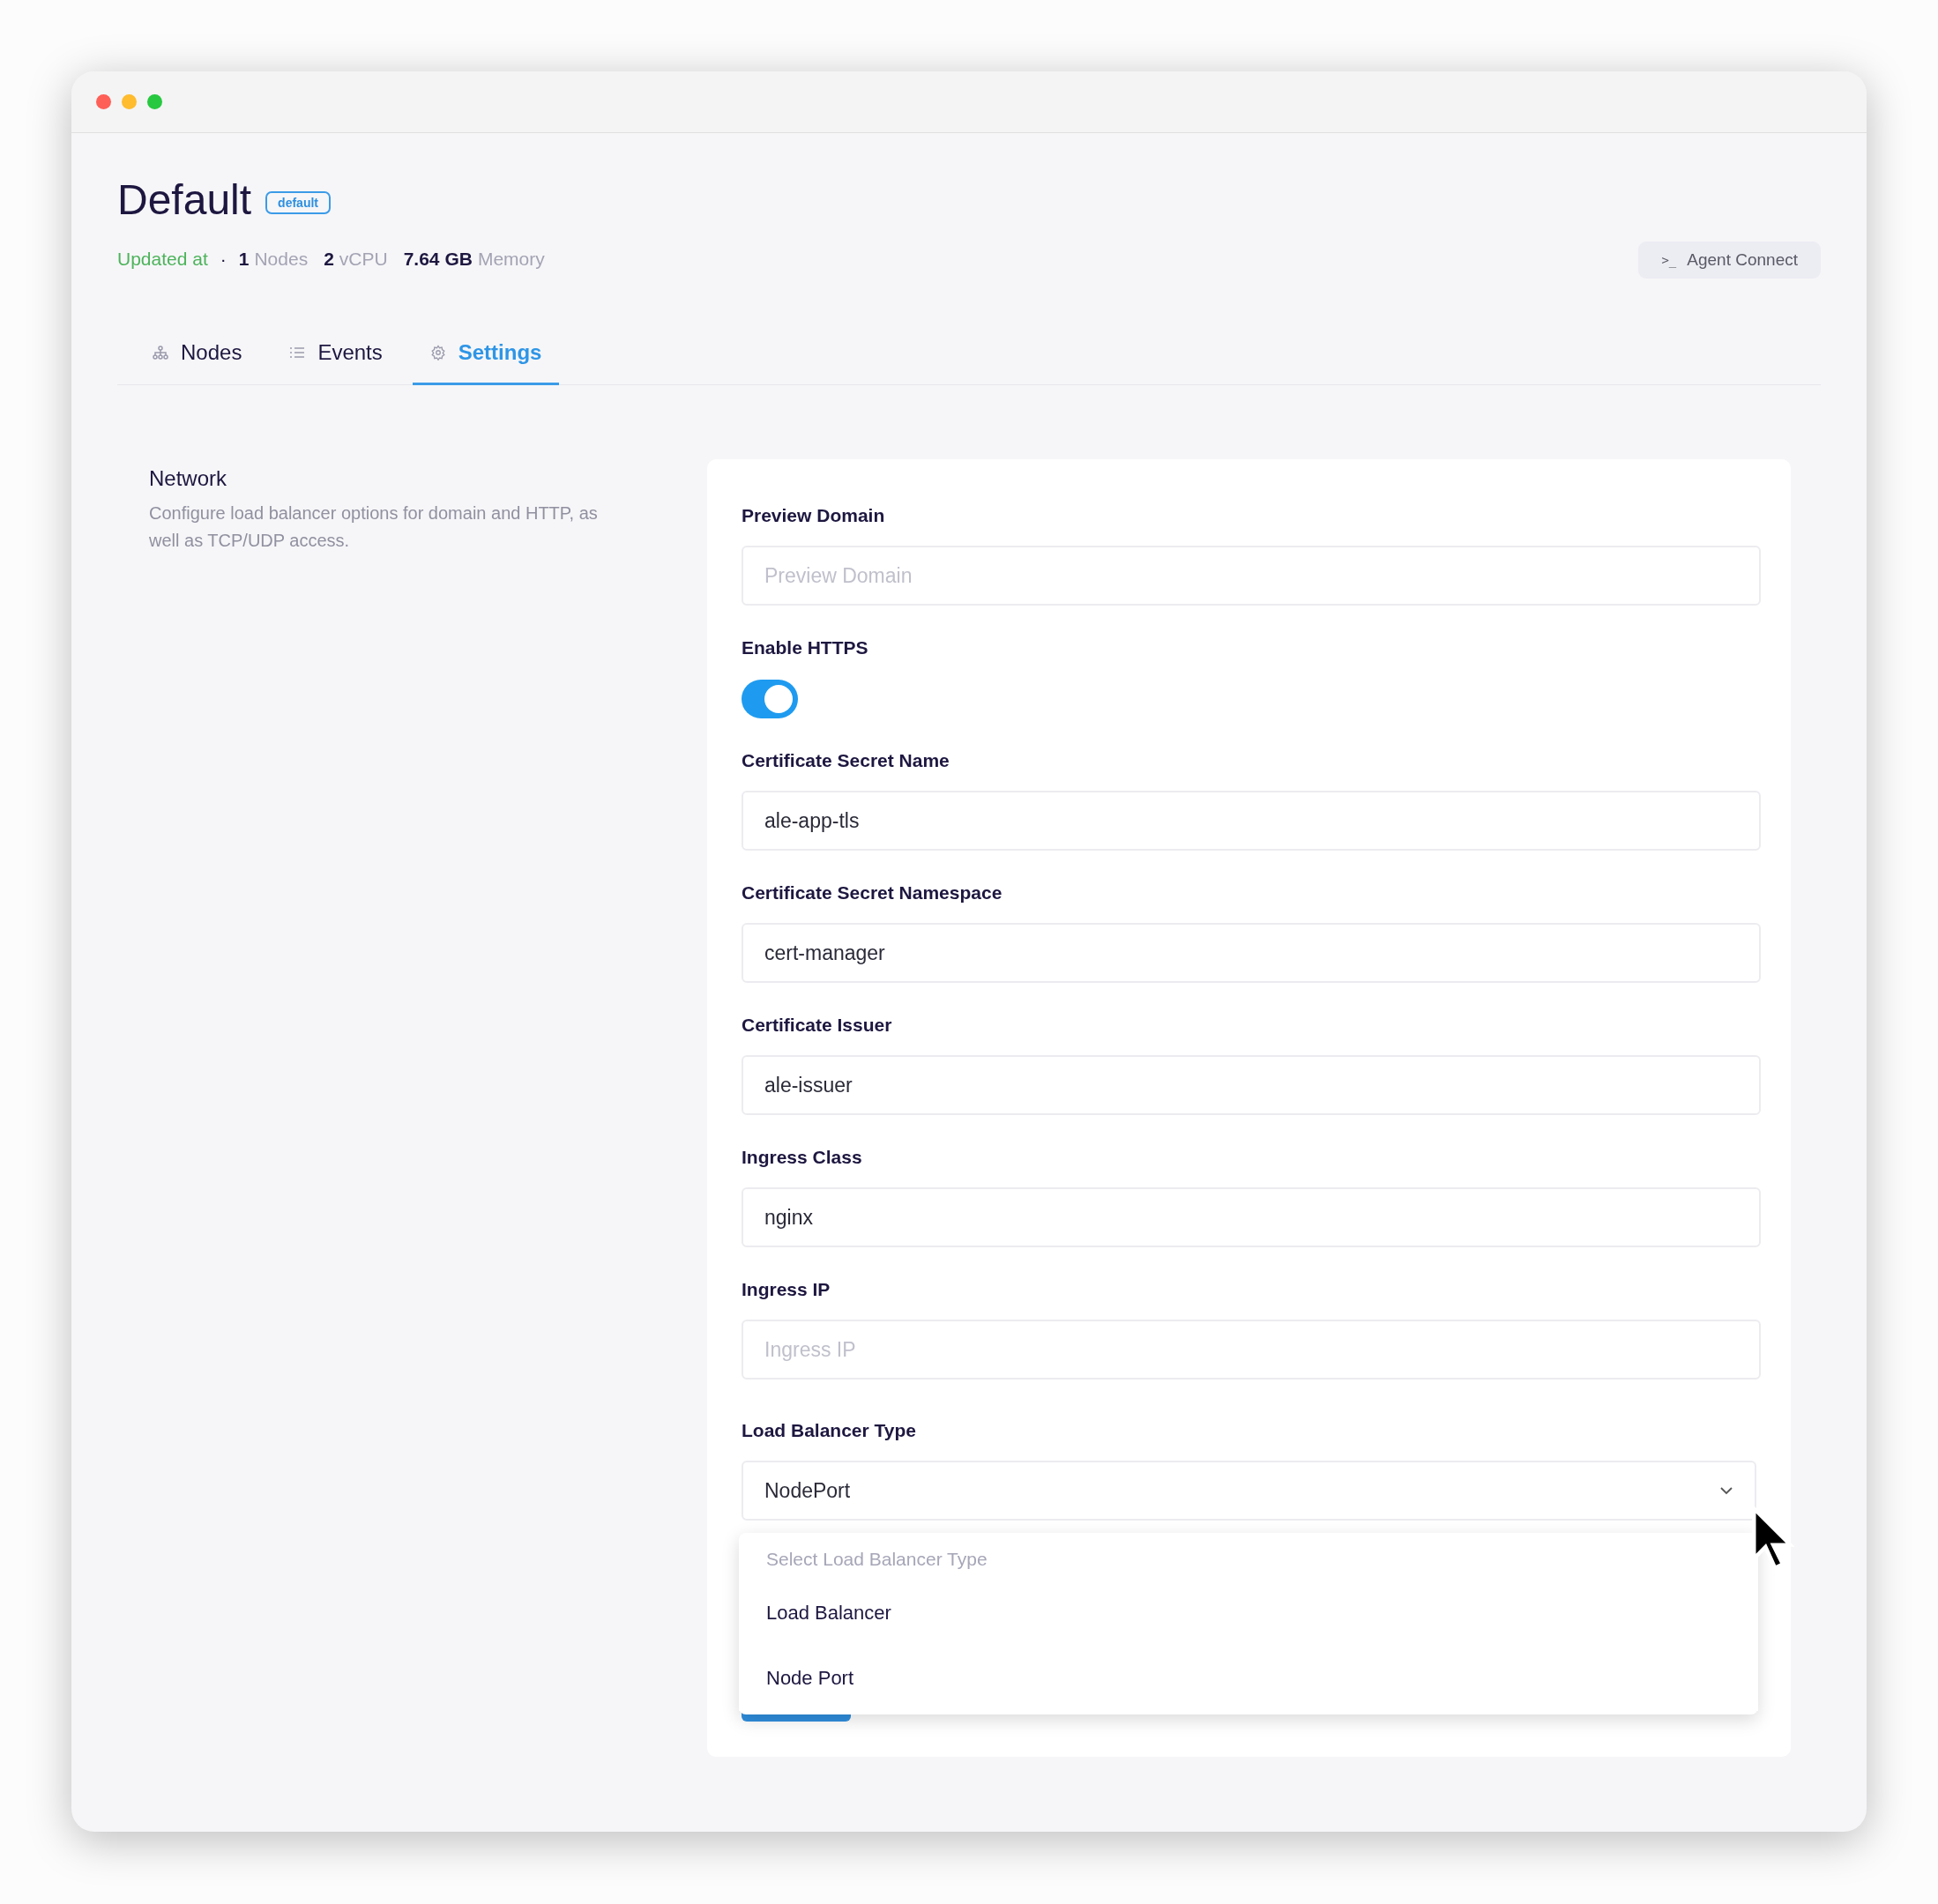 This screenshot has height=1904, width=1938. Describe the element at coordinates (356, 260) in the screenshot. I see `stat: 2 vCPU` at that location.